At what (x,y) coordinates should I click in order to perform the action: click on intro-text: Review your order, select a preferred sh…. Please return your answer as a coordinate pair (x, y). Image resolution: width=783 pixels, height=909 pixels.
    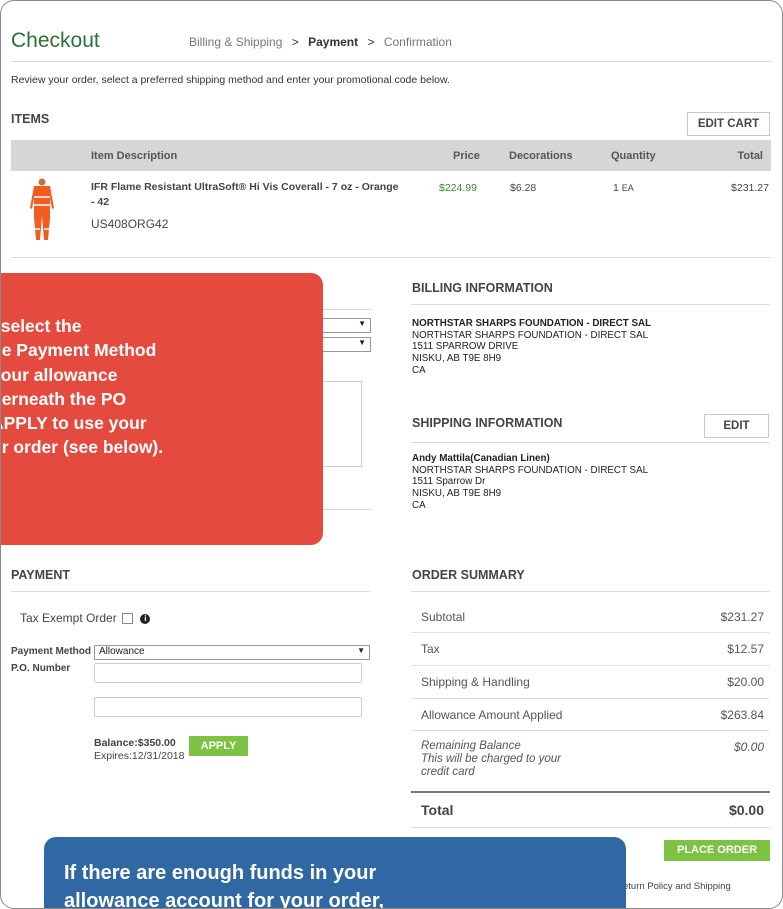
    Looking at the image, I should click on (230, 80).